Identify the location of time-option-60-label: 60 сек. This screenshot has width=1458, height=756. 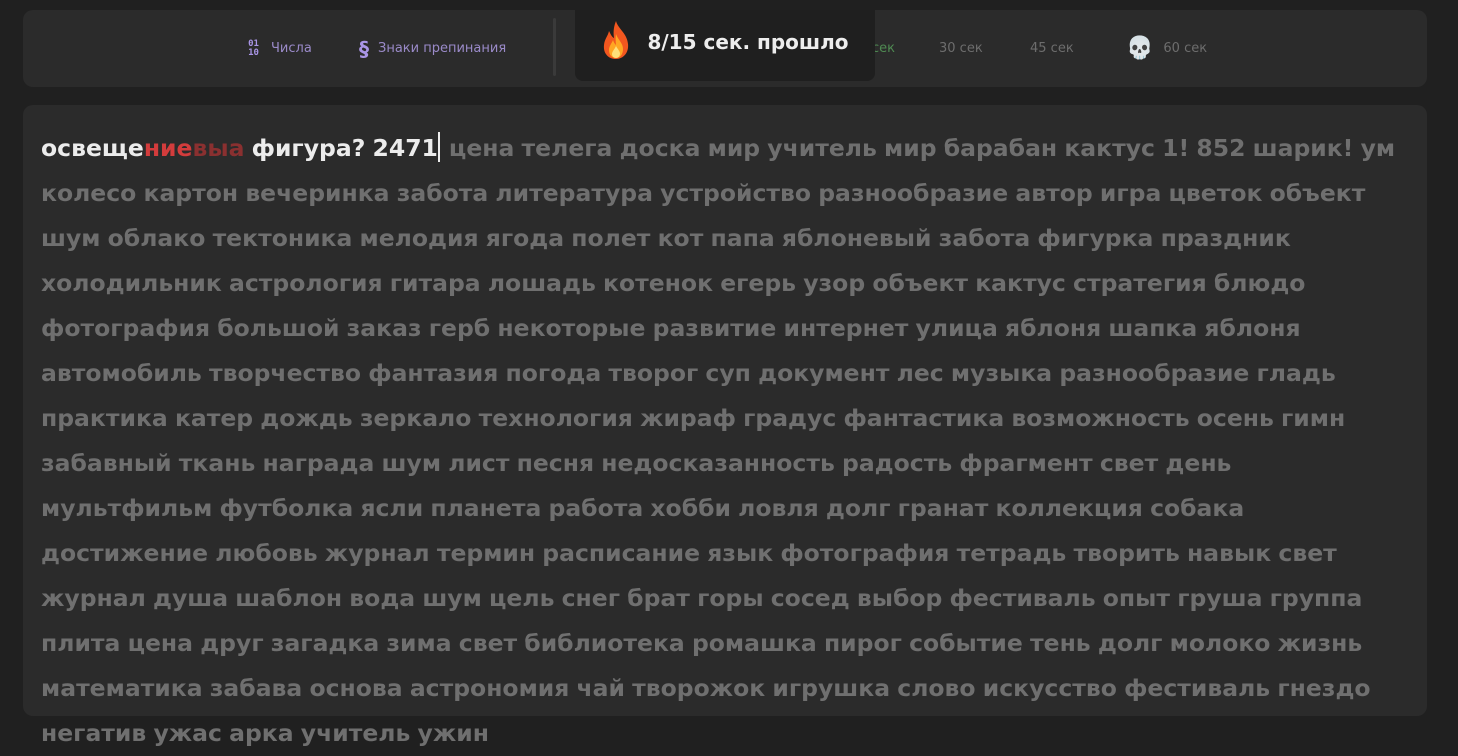
(1185, 48).